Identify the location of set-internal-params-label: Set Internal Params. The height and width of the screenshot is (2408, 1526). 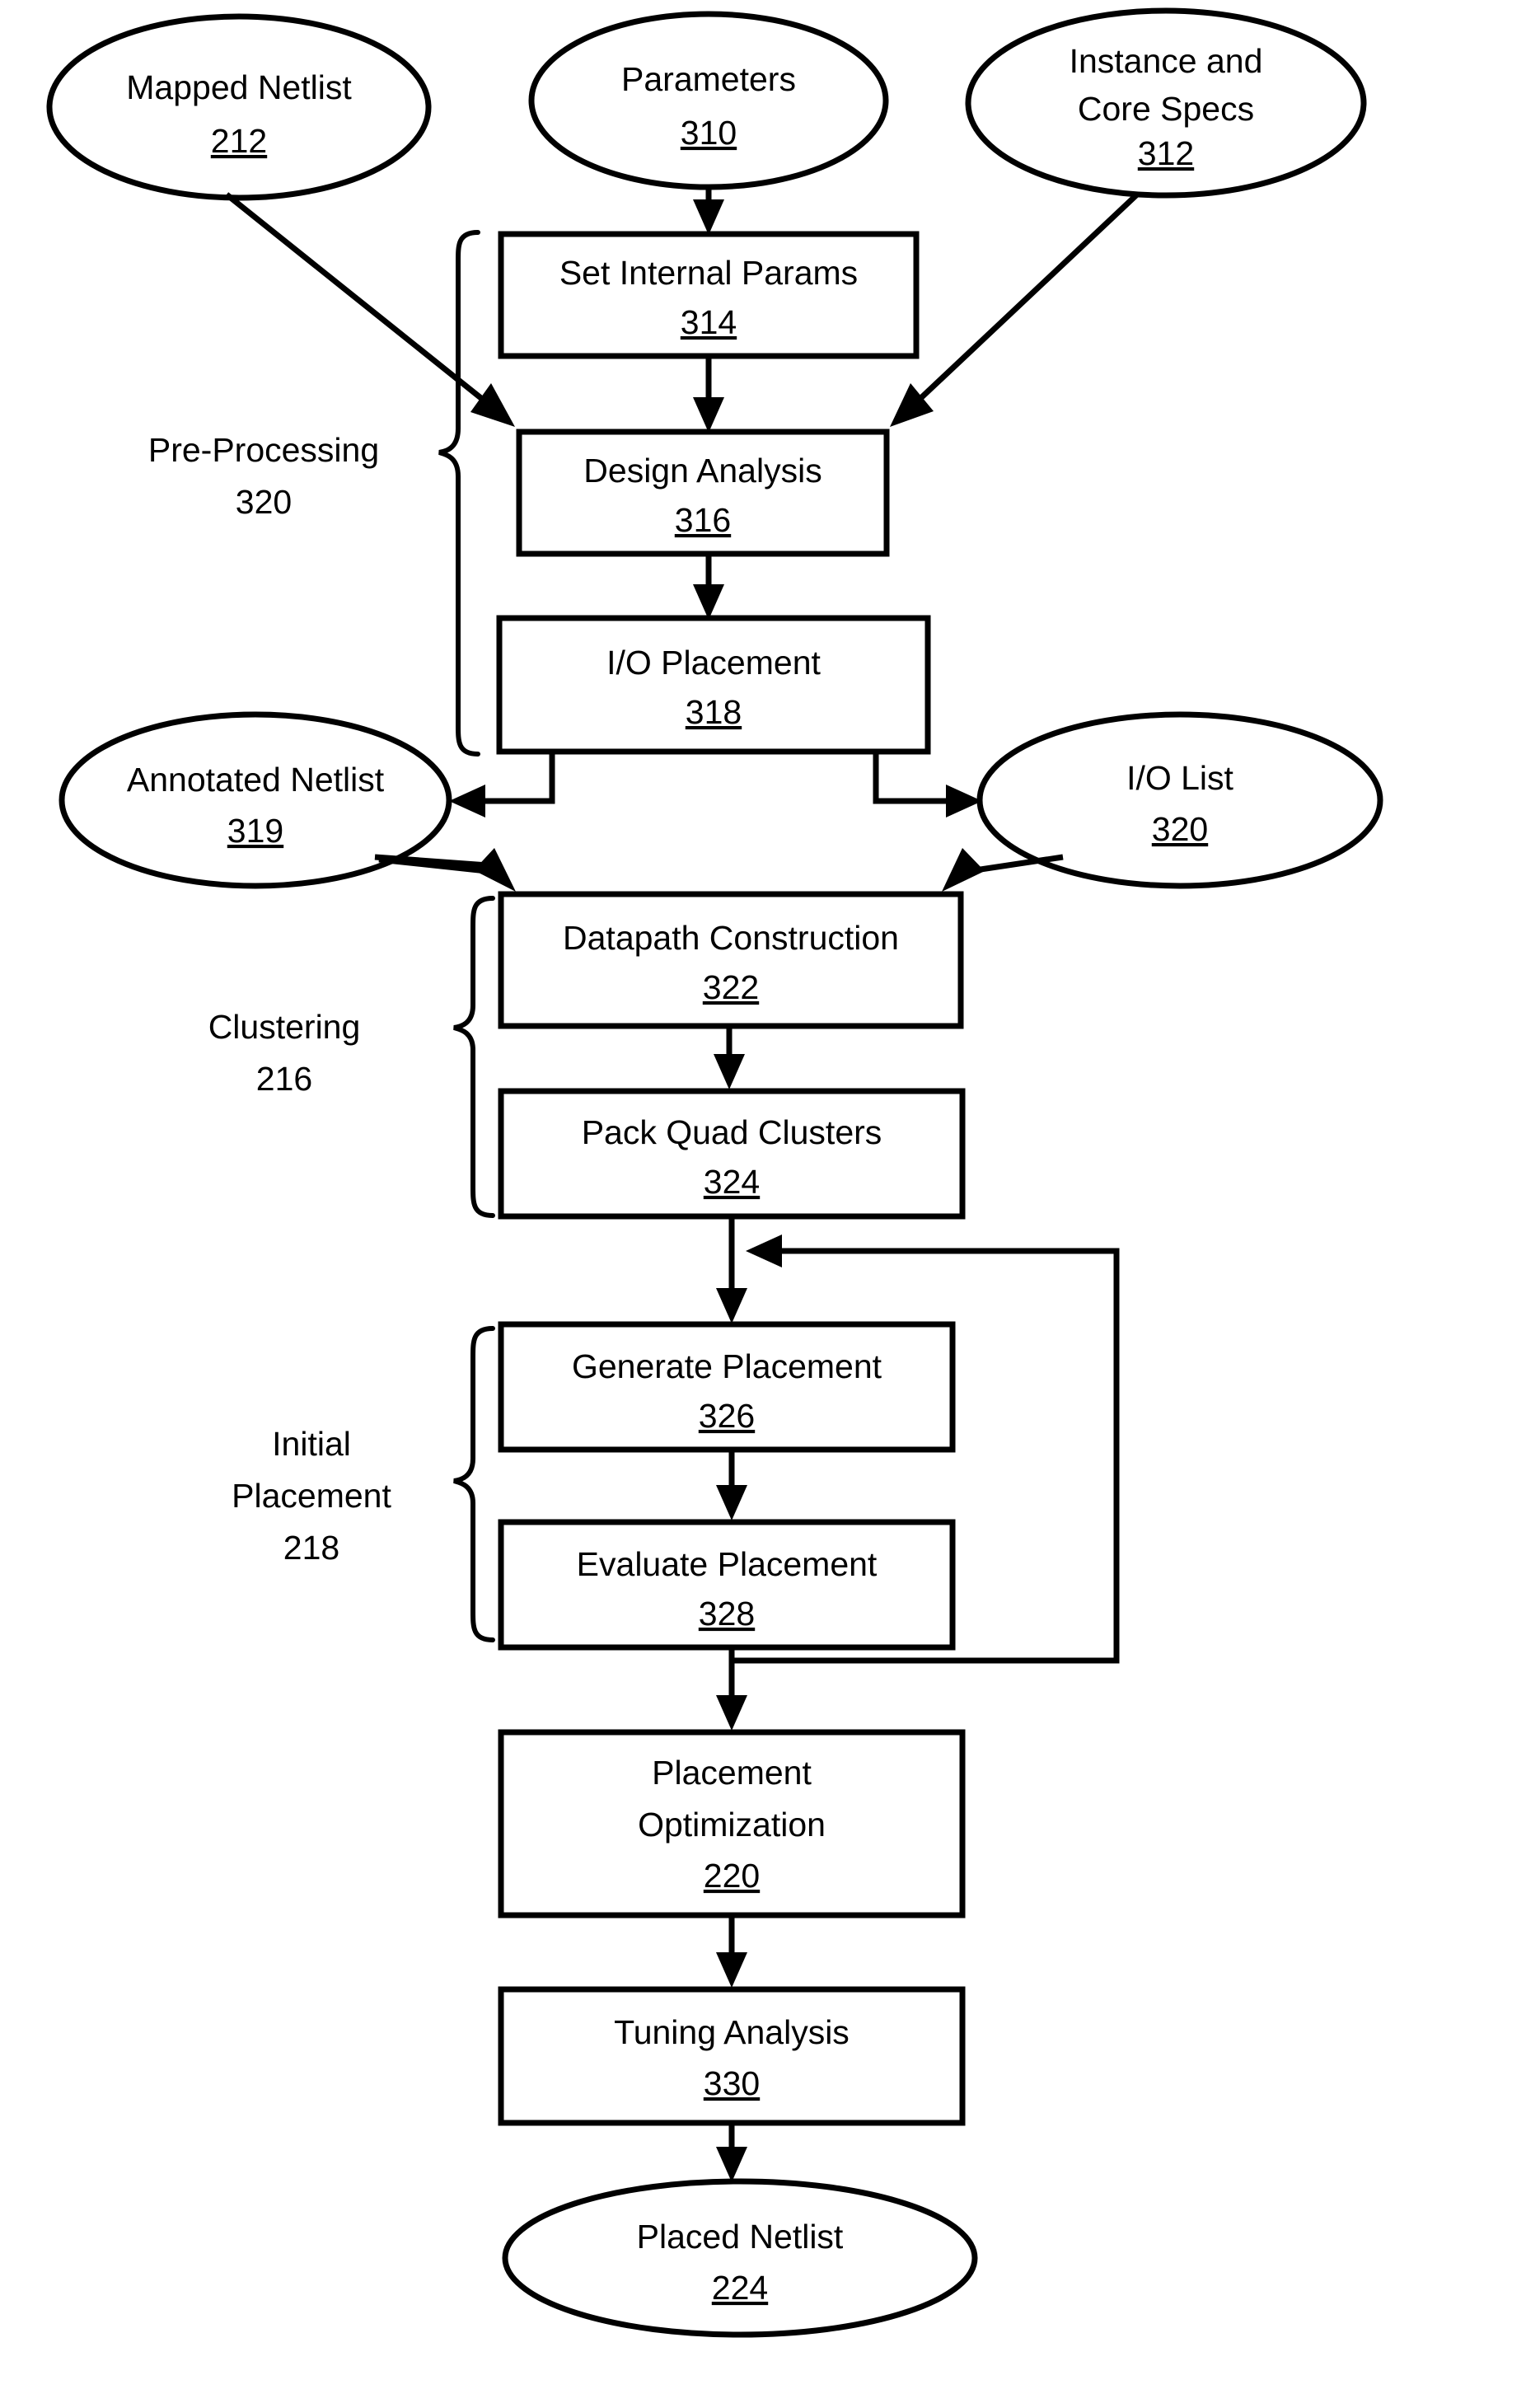
(708, 273).